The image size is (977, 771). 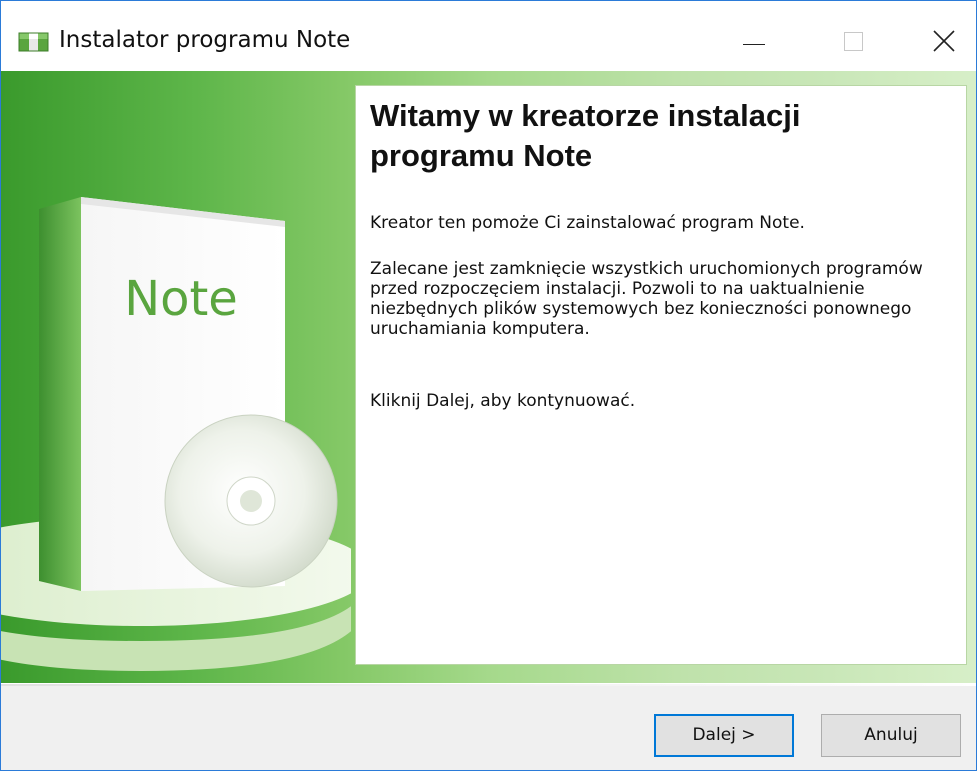 What do you see at coordinates (891, 735) in the screenshot?
I see `cancel-button: Anuluj` at bounding box center [891, 735].